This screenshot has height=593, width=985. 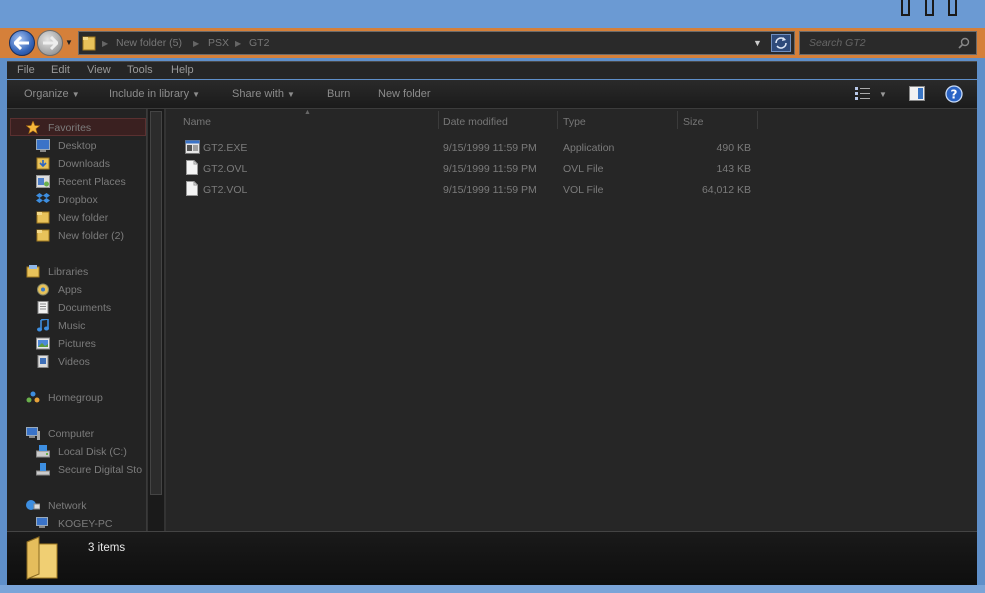 I want to click on nav-secure-digital: Secure Digital Sto, so click(x=84, y=470).